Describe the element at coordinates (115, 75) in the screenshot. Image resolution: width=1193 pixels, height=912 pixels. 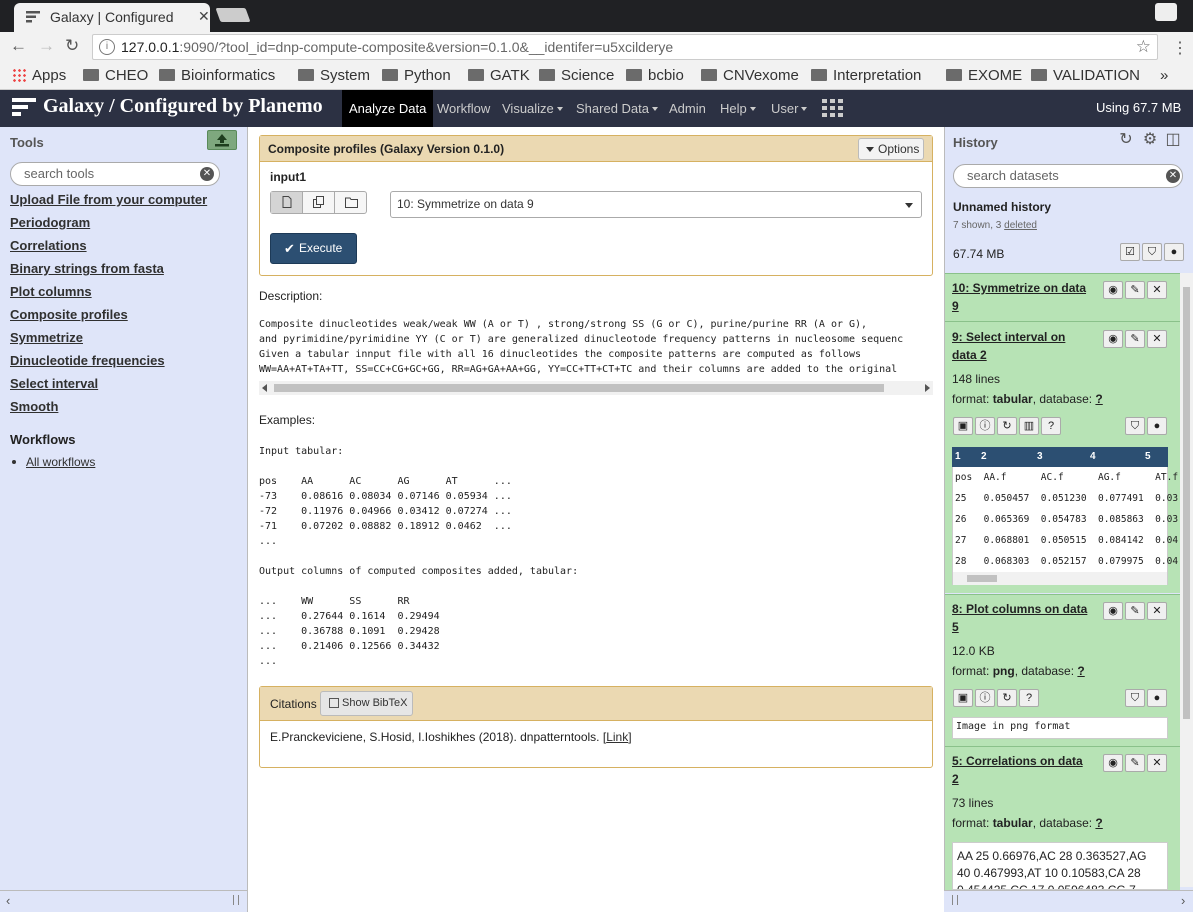
I see `bookmark-cheo: CHEO` at that location.